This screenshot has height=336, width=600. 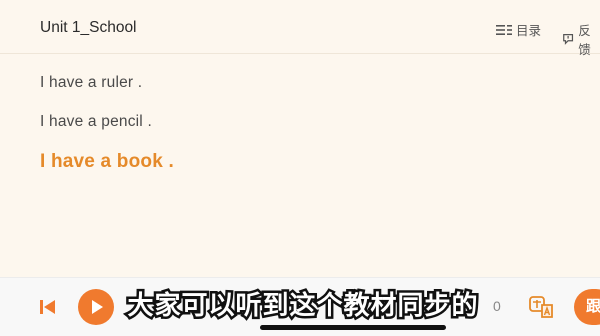 What do you see at coordinates (302, 306) in the screenshot?
I see `video-subtitle: 大家可以听到这个教材同步的` at bounding box center [302, 306].